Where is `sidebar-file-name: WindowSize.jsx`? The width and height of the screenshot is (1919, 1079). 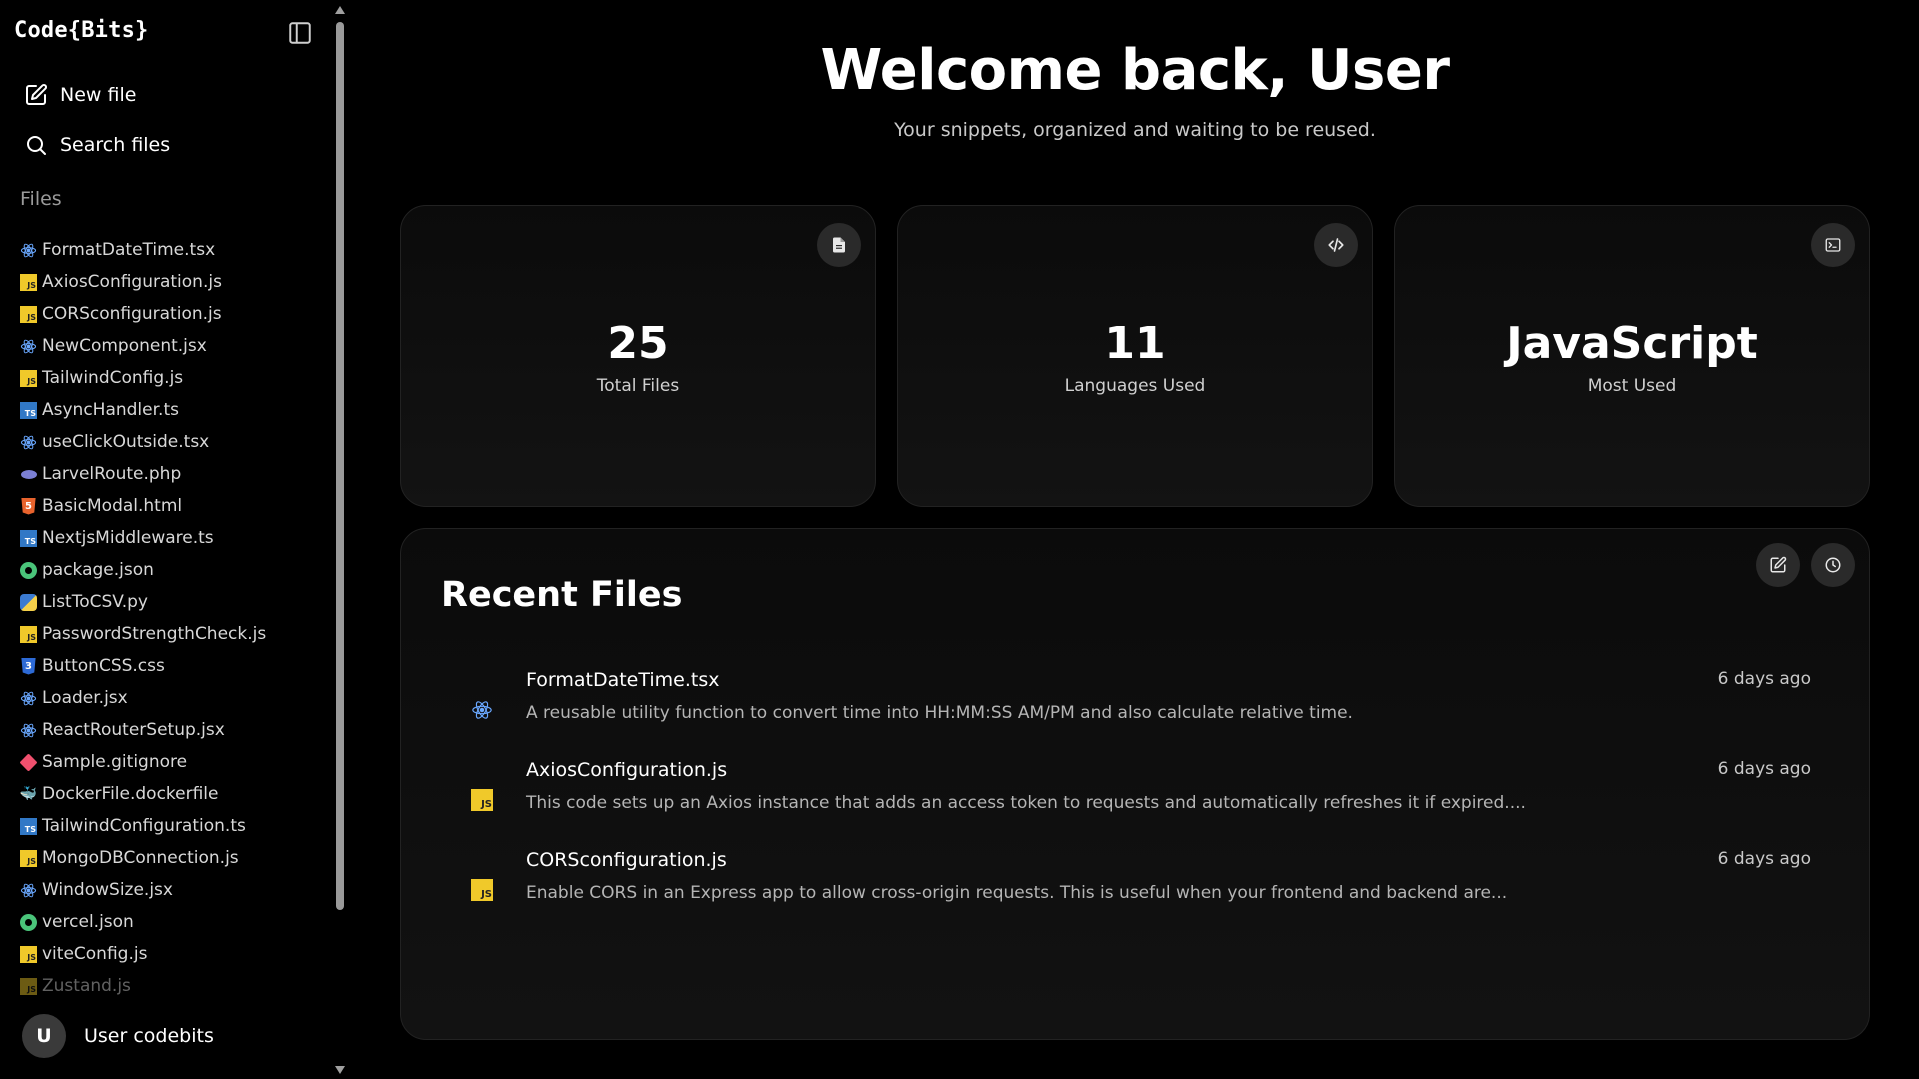 sidebar-file-name: WindowSize.jsx is located at coordinates (107, 890).